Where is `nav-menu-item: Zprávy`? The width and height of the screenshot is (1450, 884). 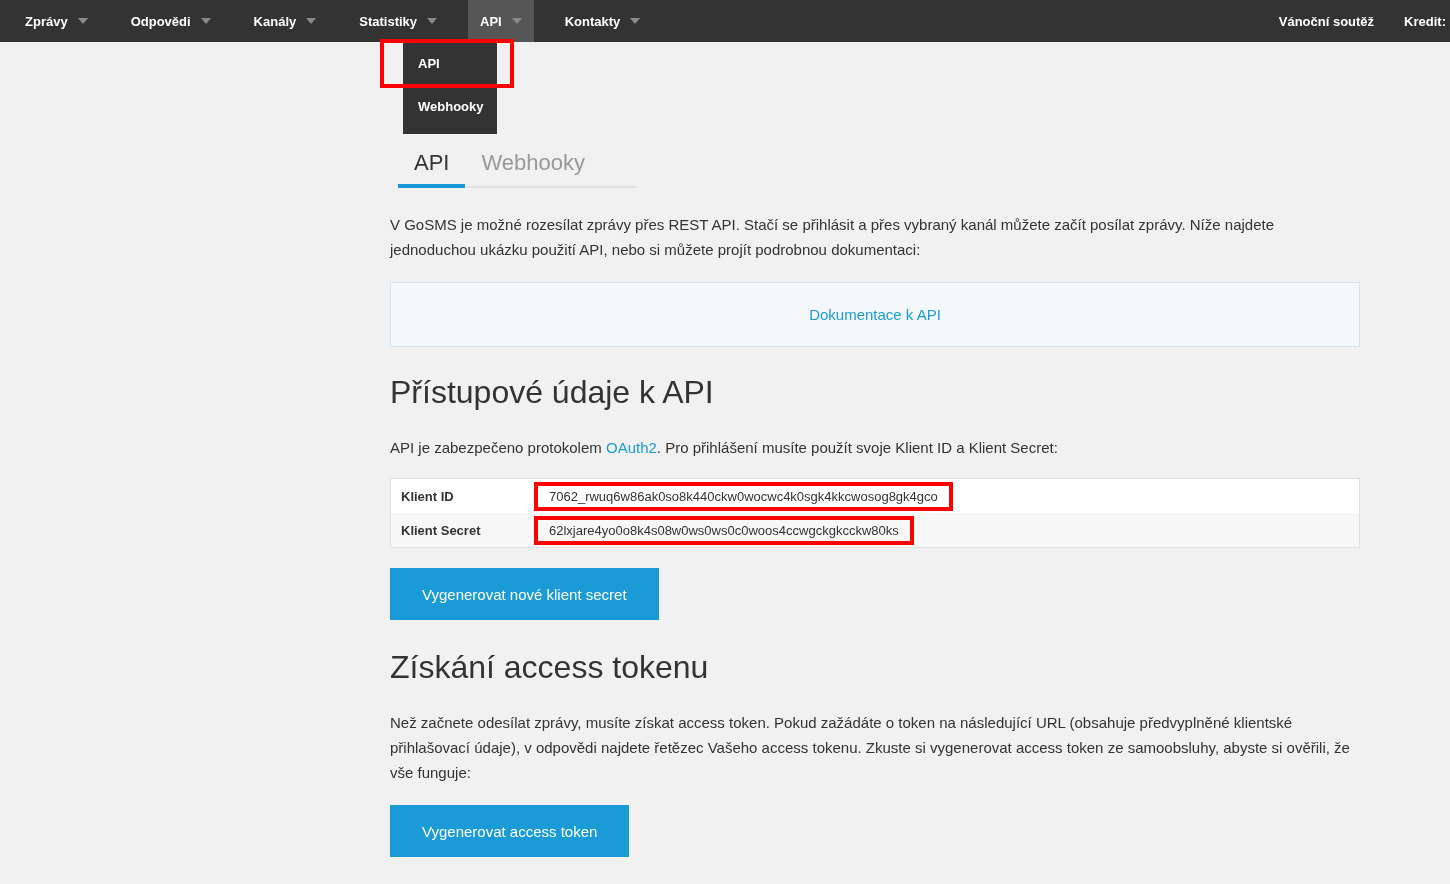 nav-menu-item: Zprávy is located at coordinates (56, 21).